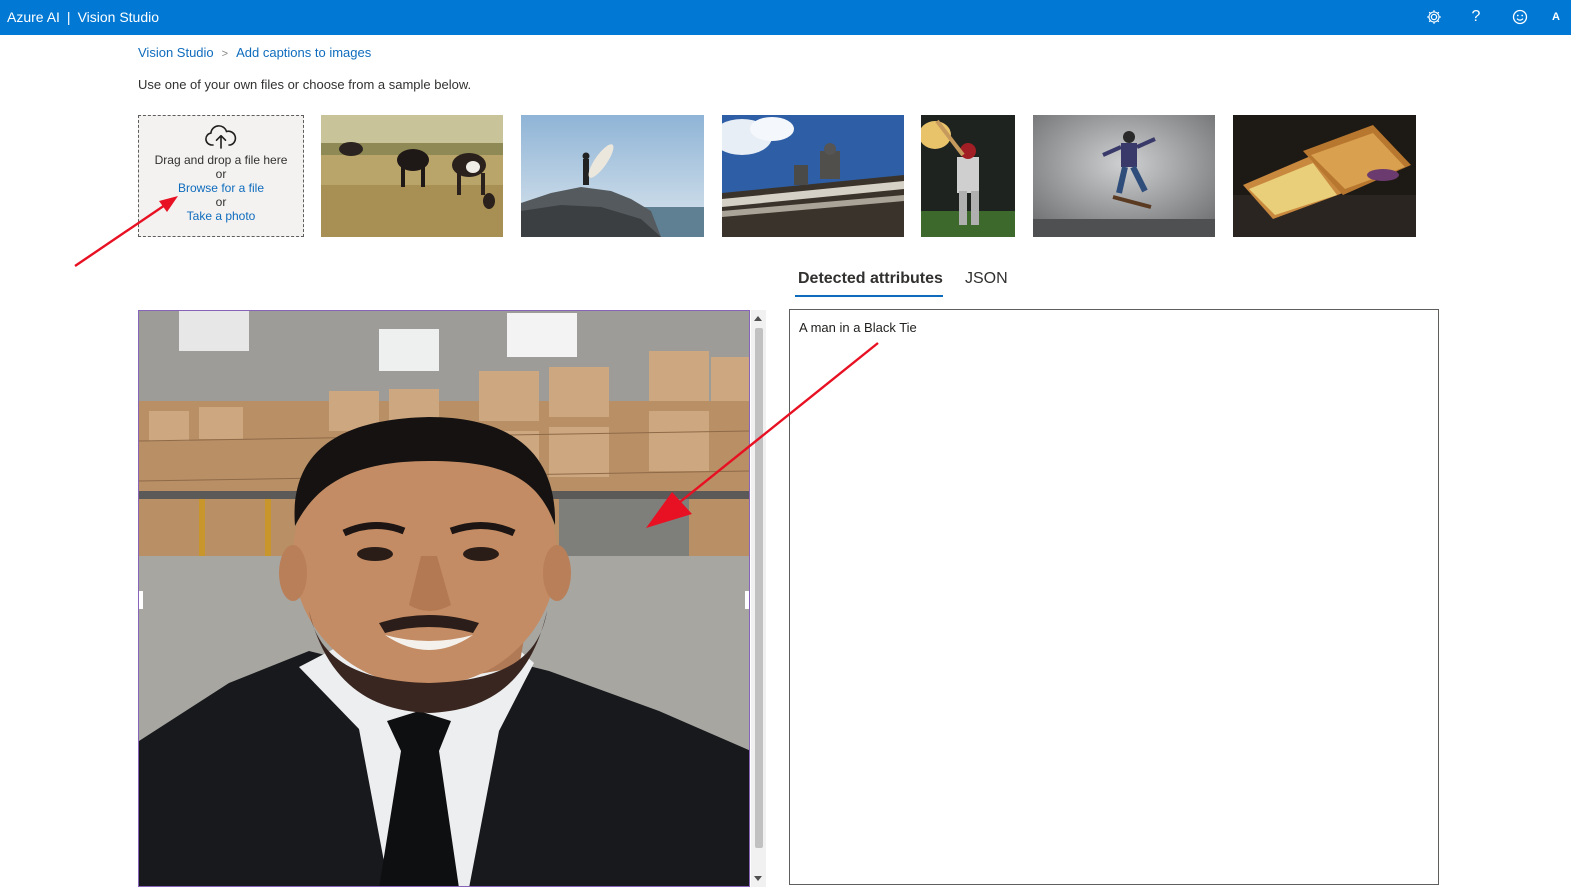 The height and width of the screenshot is (894, 1571). What do you see at coordinates (412, 176) in the screenshot?
I see `sample-image-cows` at bounding box center [412, 176].